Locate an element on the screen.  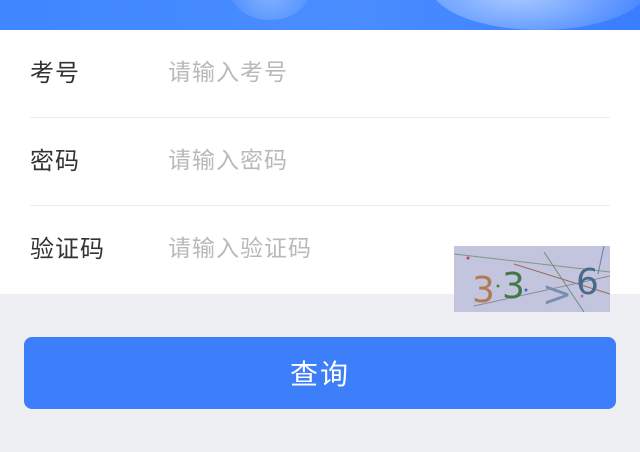
captcha-label: 验证码 is located at coordinates (67, 249).